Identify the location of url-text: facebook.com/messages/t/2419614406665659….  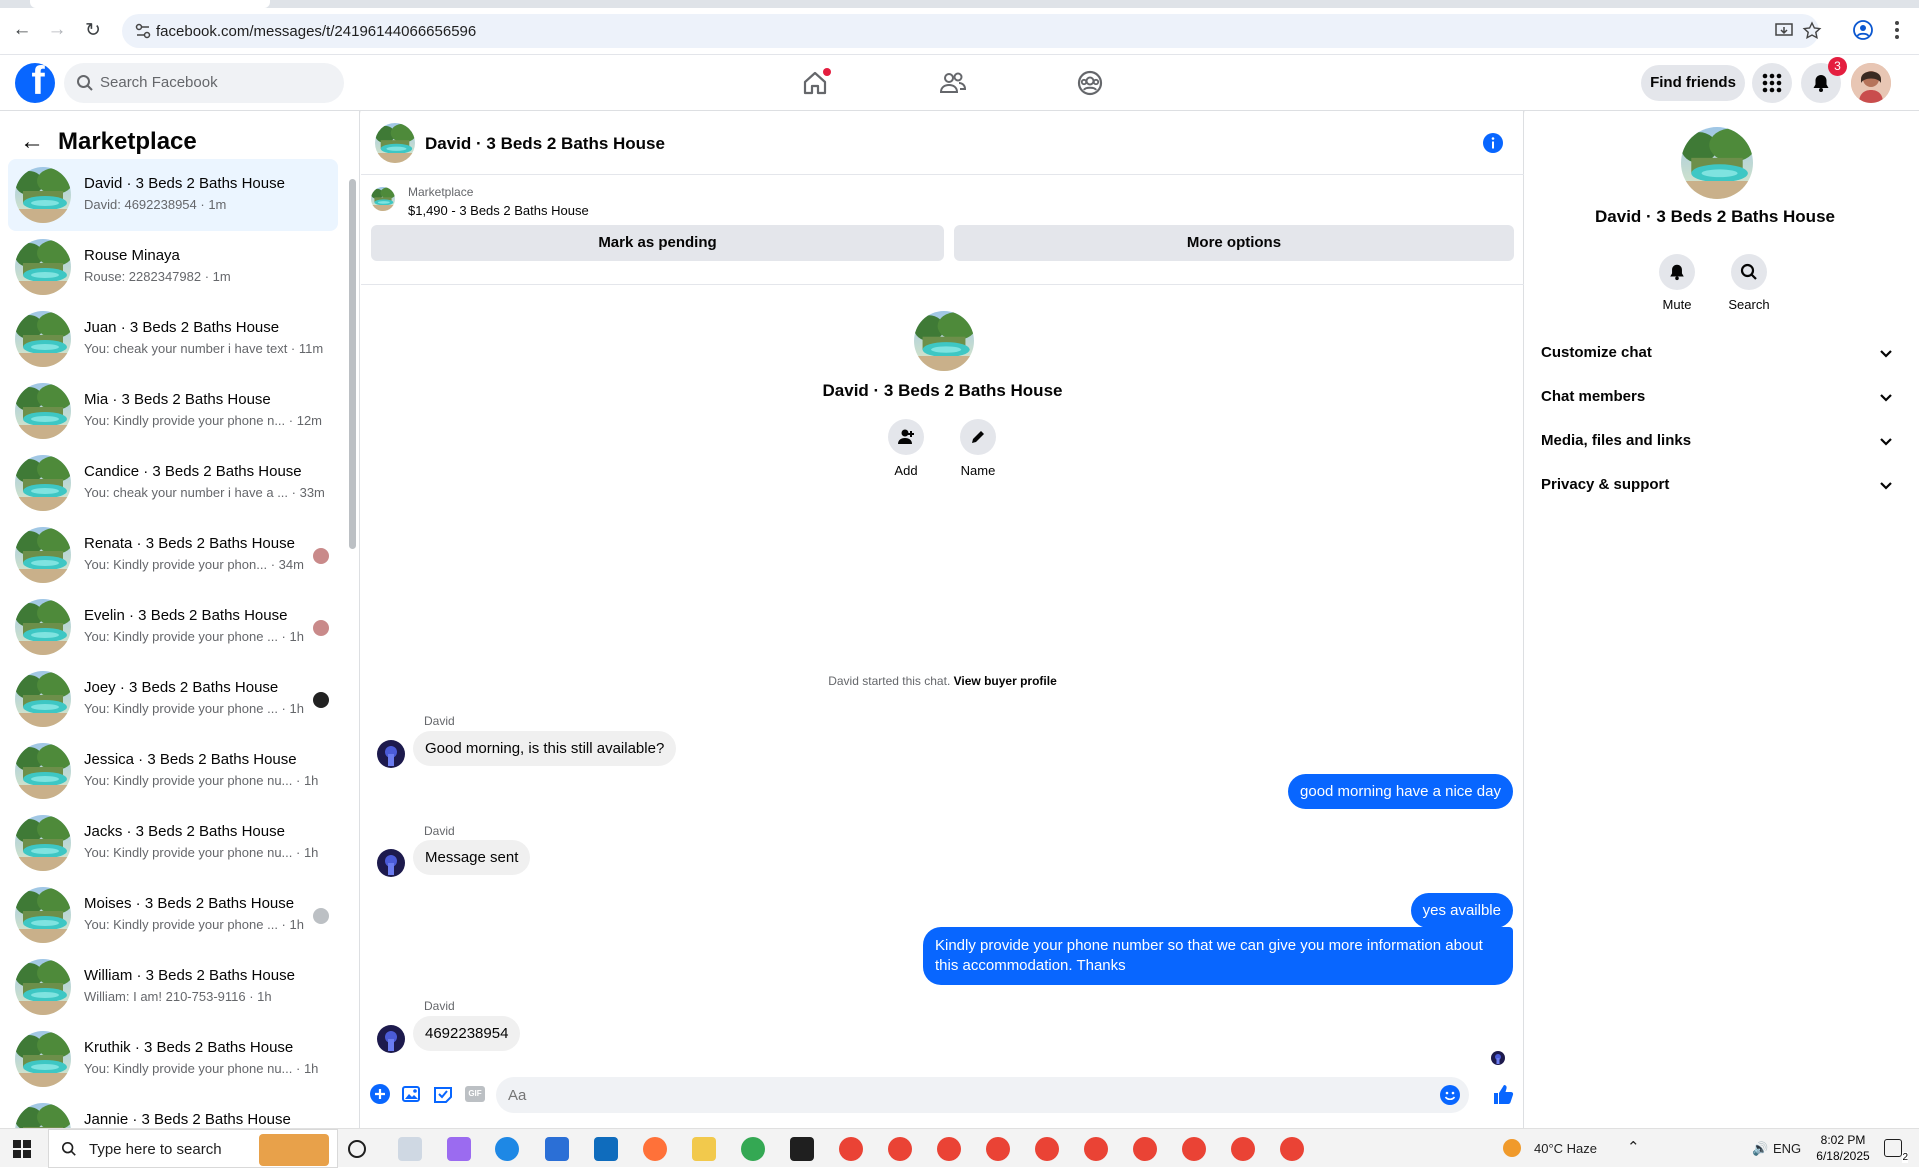
(316, 31).